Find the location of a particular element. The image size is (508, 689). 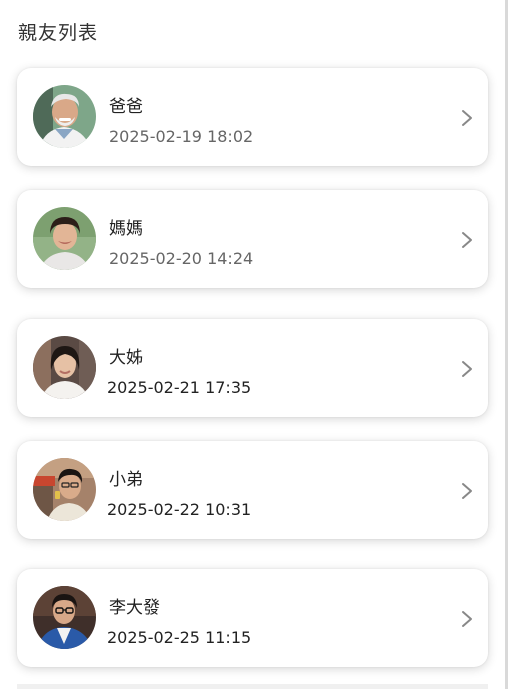

young-woman-avatar is located at coordinates (64, 367).